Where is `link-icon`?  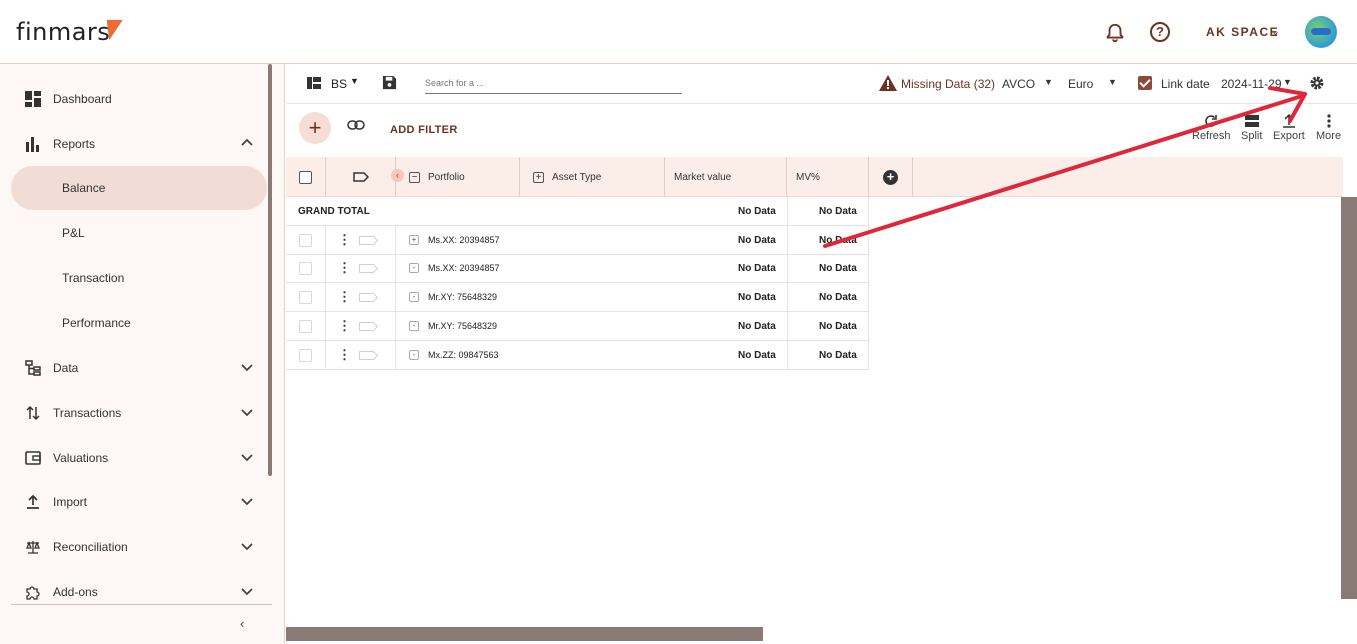
link-icon is located at coordinates (356, 125).